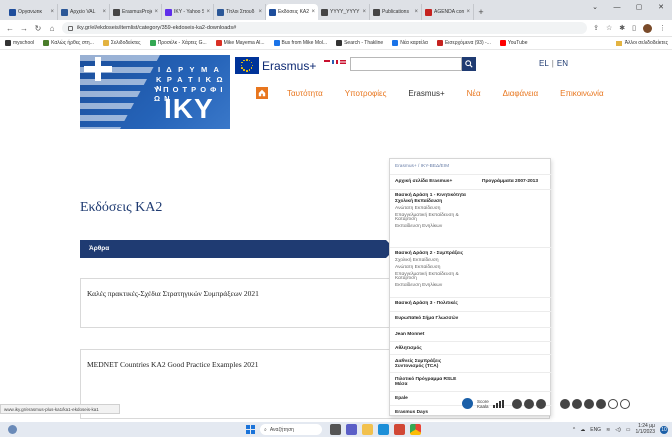 The image size is (672, 437). I want to click on profile-avatar, so click(647, 28).